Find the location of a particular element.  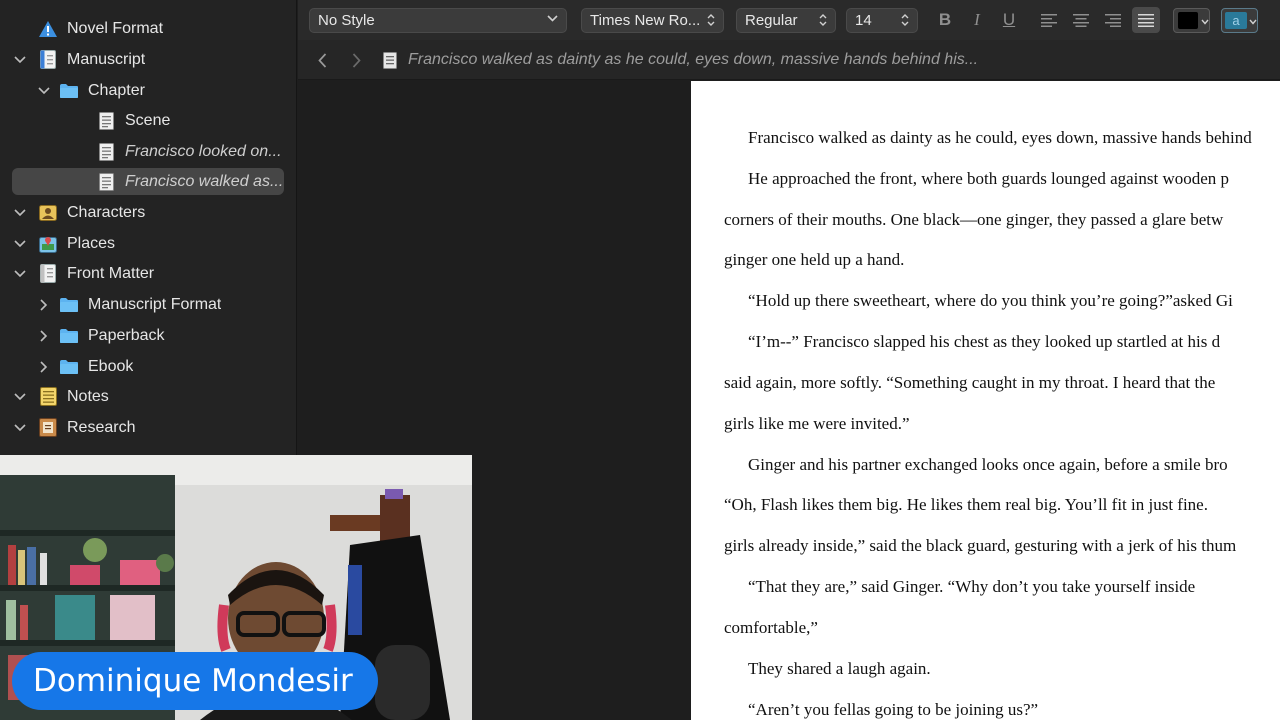

chevron-left-icon is located at coordinates (321, 60).